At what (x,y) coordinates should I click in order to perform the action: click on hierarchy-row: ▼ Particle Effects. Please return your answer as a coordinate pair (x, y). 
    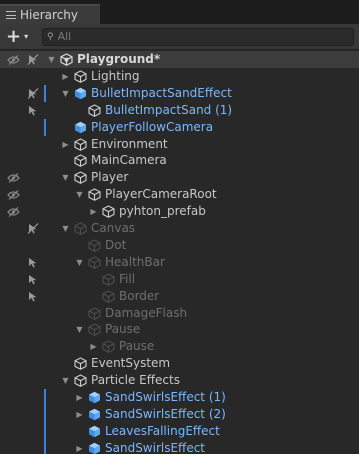
    Looking at the image, I should click on (179, 380).